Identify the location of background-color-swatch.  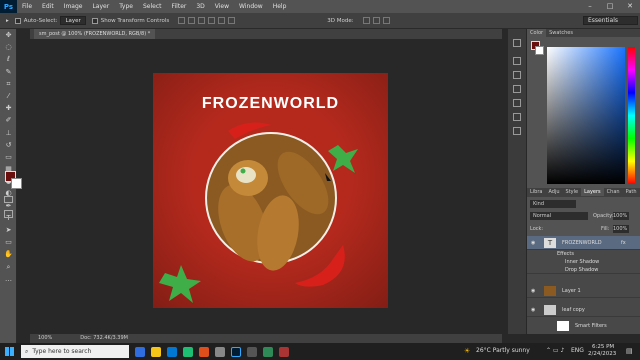
(16, 183).